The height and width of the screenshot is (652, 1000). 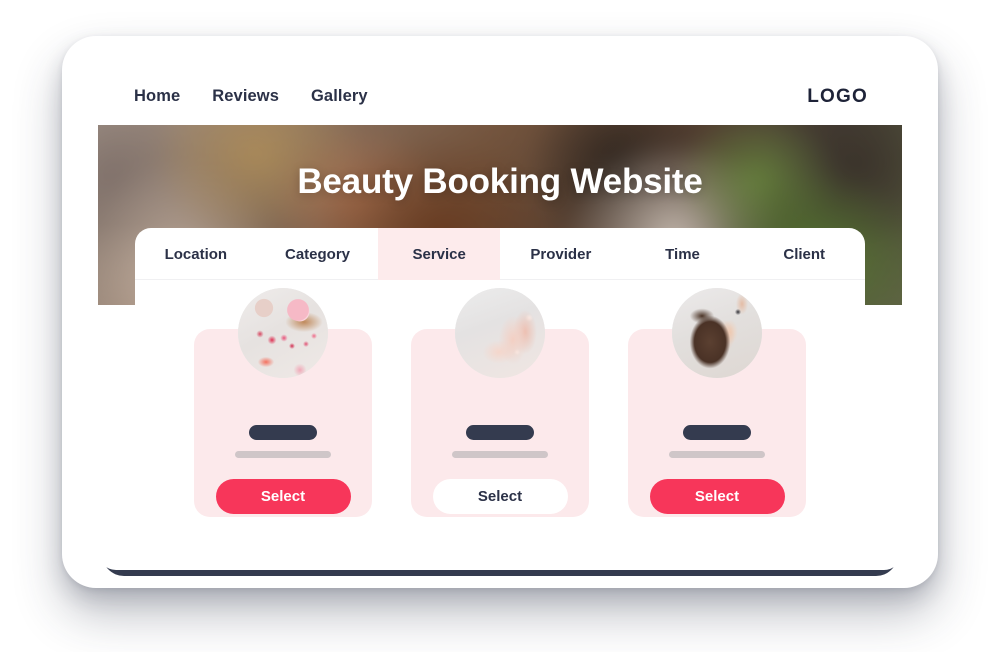 What do you see at coordinates (245, 96) in the screenshot?
I see `nav-link-reviews: Reviews` at bounding box center [245, 96].